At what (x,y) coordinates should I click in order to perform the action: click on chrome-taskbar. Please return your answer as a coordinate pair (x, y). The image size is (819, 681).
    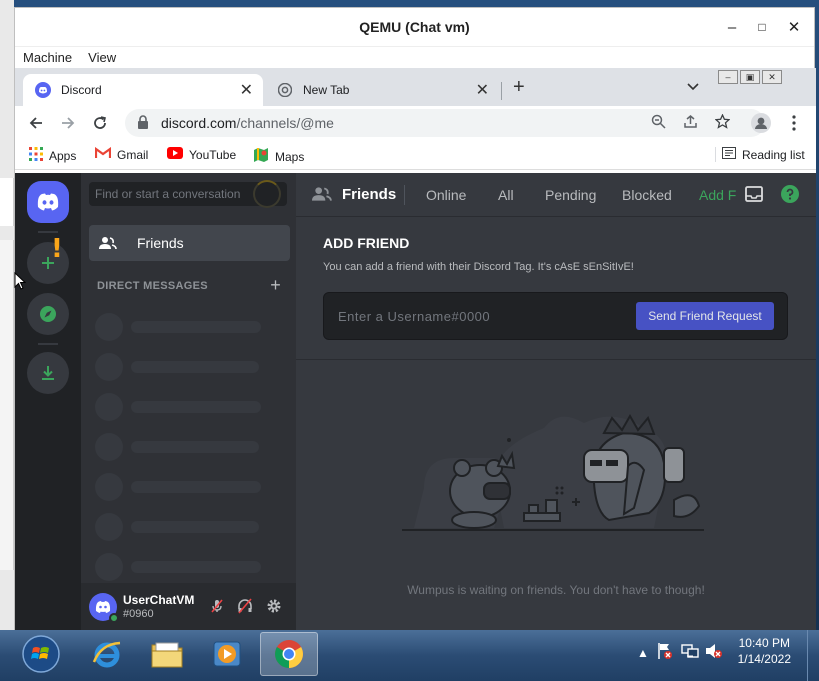
    Looking at the image, I should click on (289, 654).